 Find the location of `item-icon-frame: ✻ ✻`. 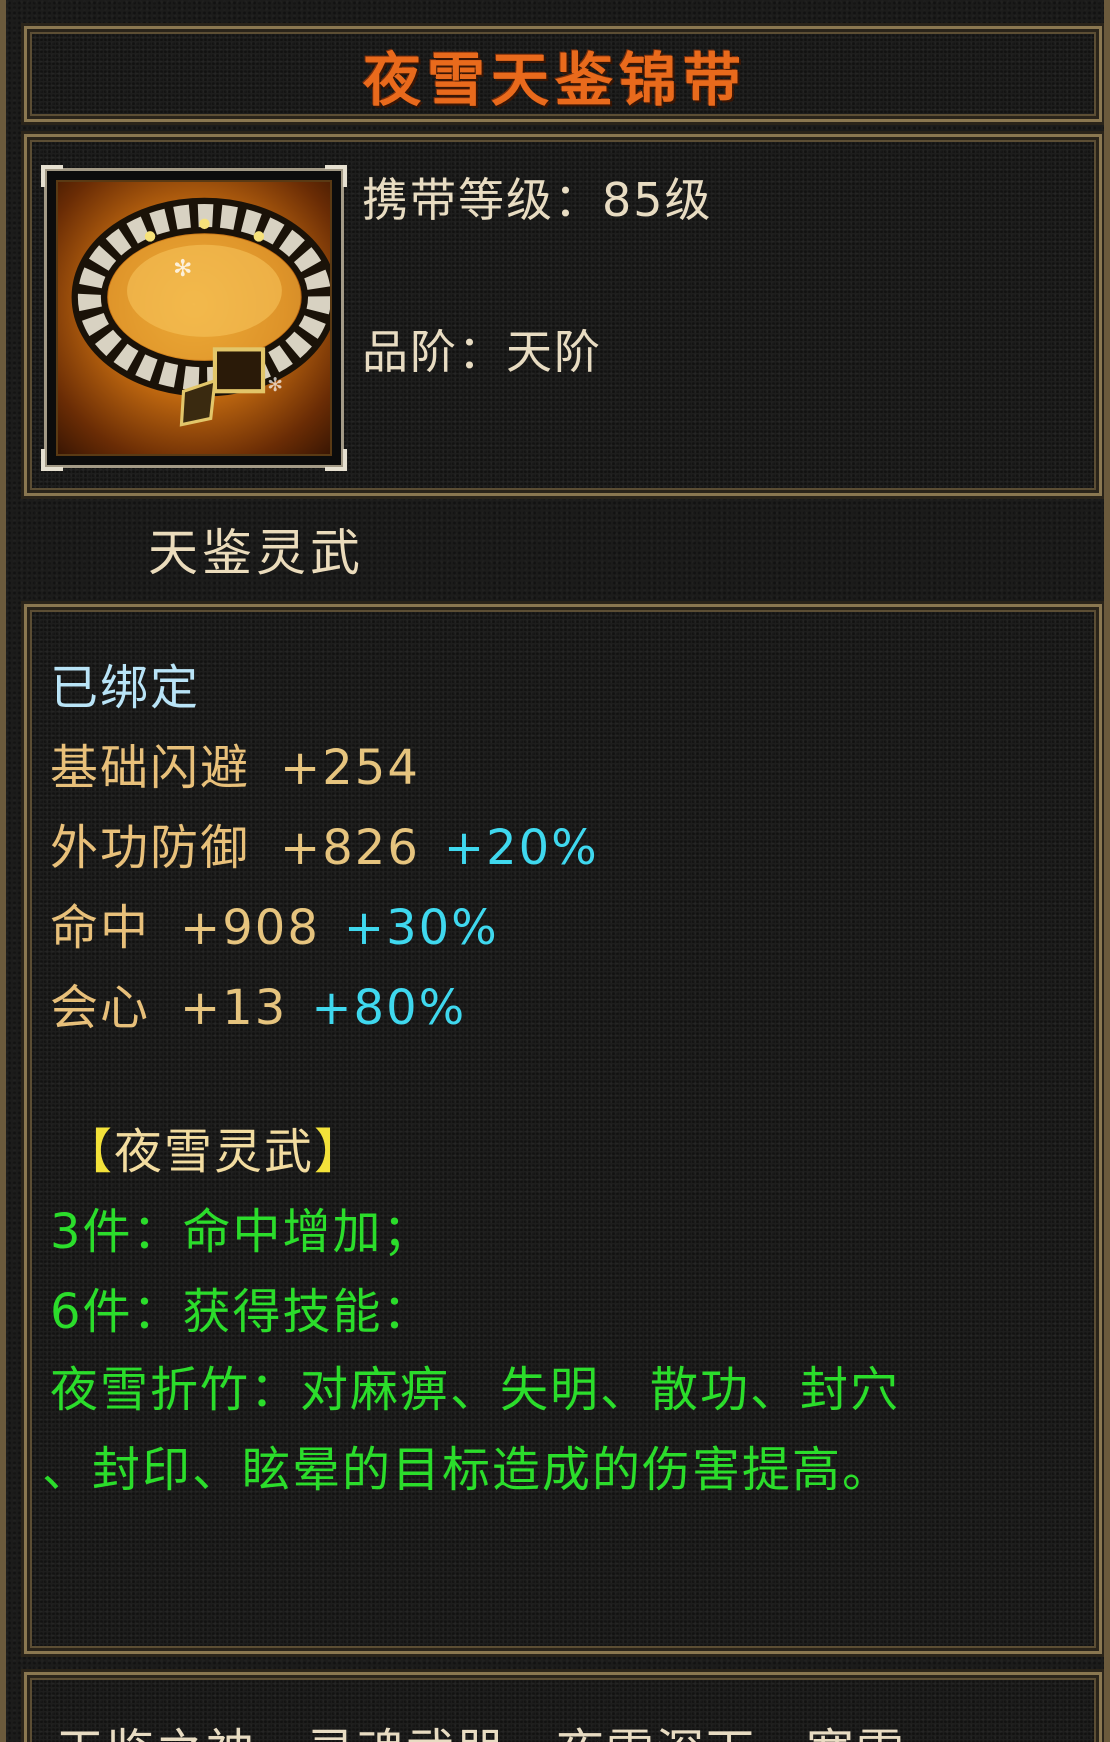

item-icon-frame: ✻ ✻ is located at coordinates (194, 318).